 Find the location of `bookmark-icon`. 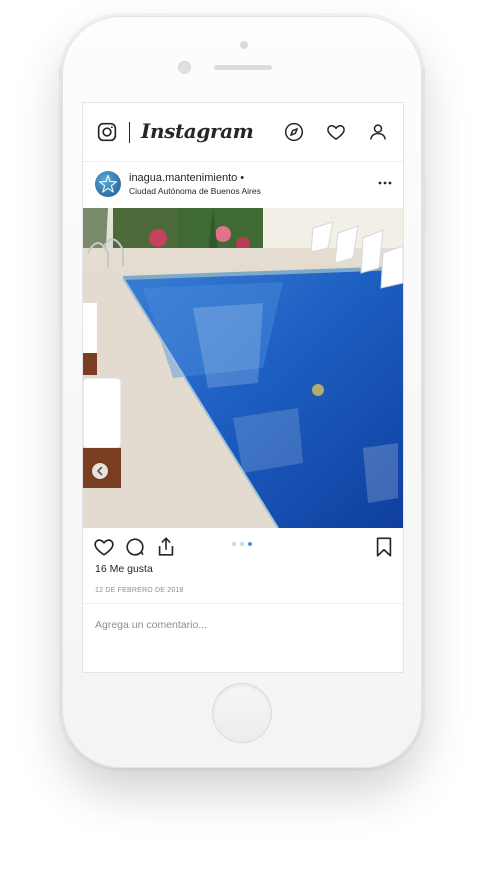

bookmark-icon is located at coordinates (384, 547).